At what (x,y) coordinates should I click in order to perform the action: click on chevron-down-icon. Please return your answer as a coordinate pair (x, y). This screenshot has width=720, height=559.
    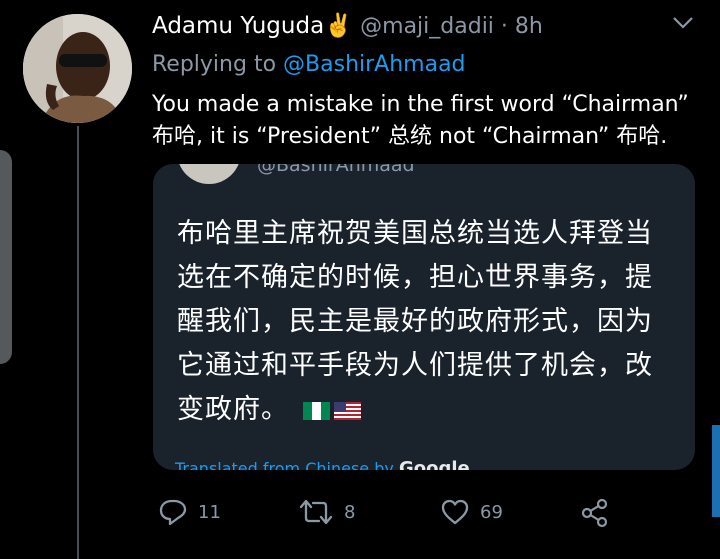
    Looking at the image, I should click on (683, 23).